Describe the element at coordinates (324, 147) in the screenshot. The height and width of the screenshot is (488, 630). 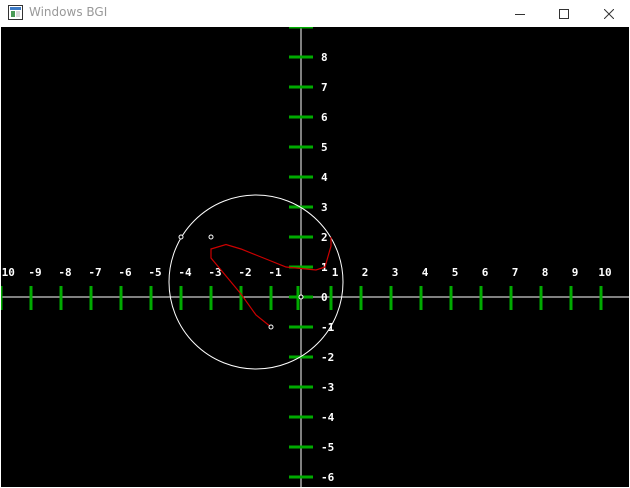
I see `y-tick-label: 5` at that location.